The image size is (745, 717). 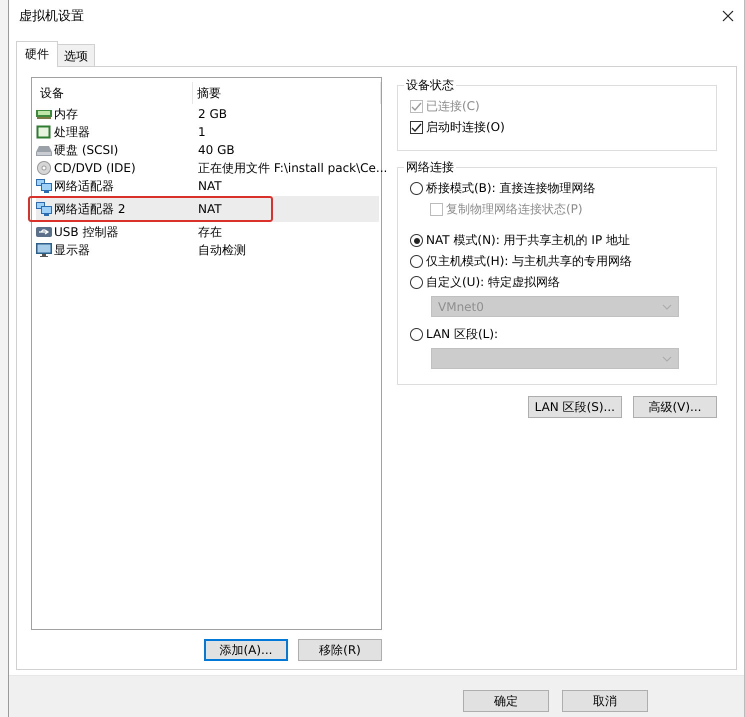 I want to click on device-name: USB 控制器, so click(x=86, y=232).